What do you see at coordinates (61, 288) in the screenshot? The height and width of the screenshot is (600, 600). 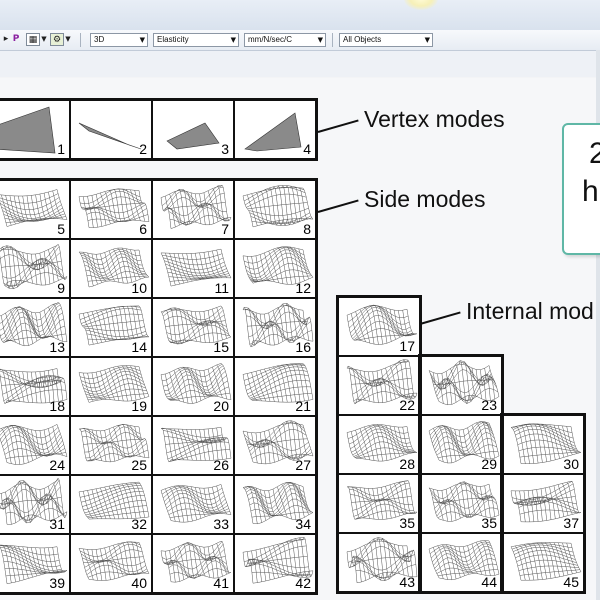 I see `mode-number: 9` at bounding box center [61, 288].